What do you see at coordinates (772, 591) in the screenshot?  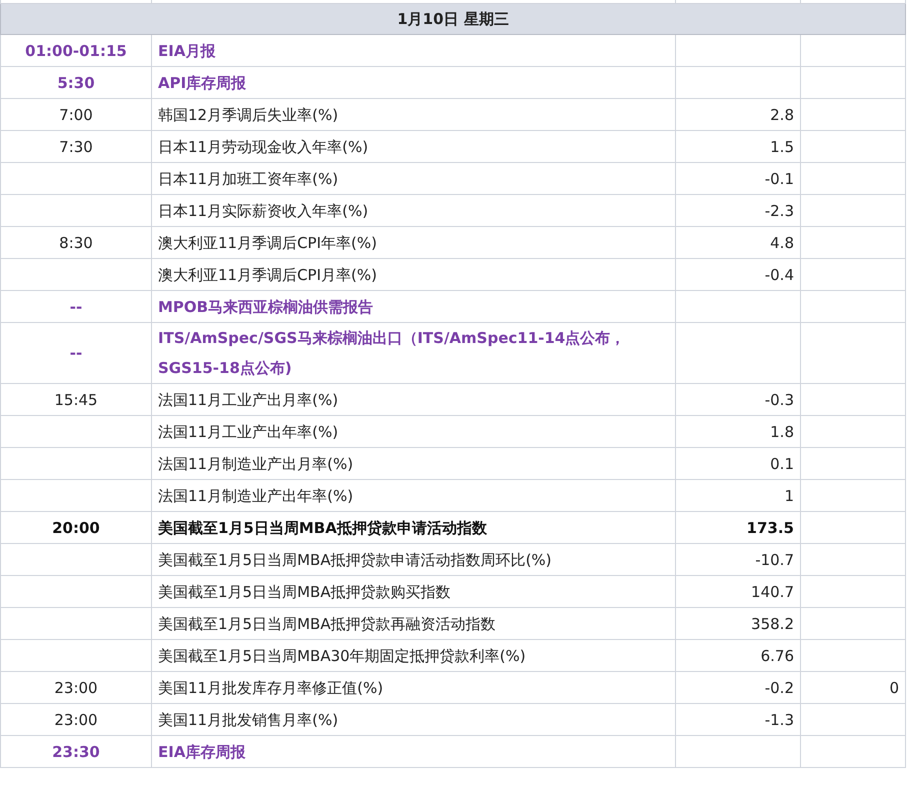 I see `value-cell: 140.7` at bounding box center [772, 591].